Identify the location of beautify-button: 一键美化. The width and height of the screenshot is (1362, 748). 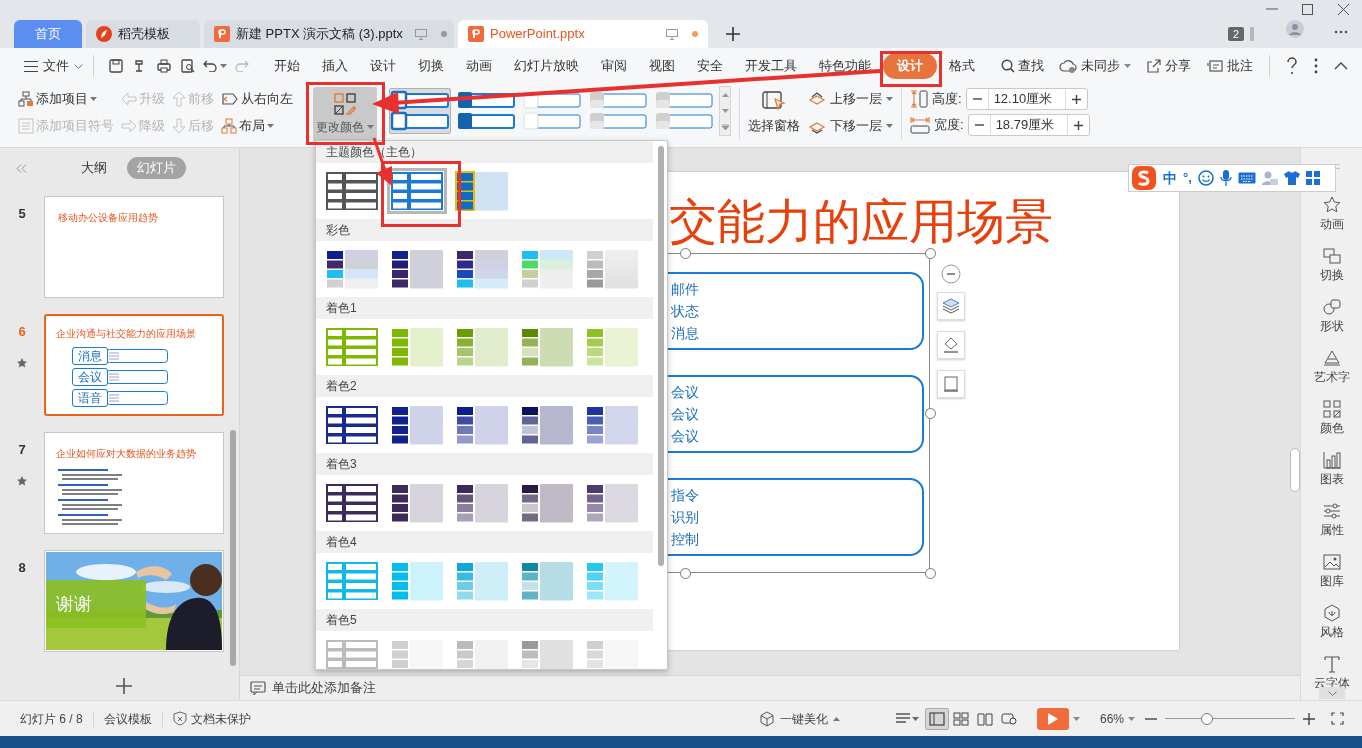
(799, 718).